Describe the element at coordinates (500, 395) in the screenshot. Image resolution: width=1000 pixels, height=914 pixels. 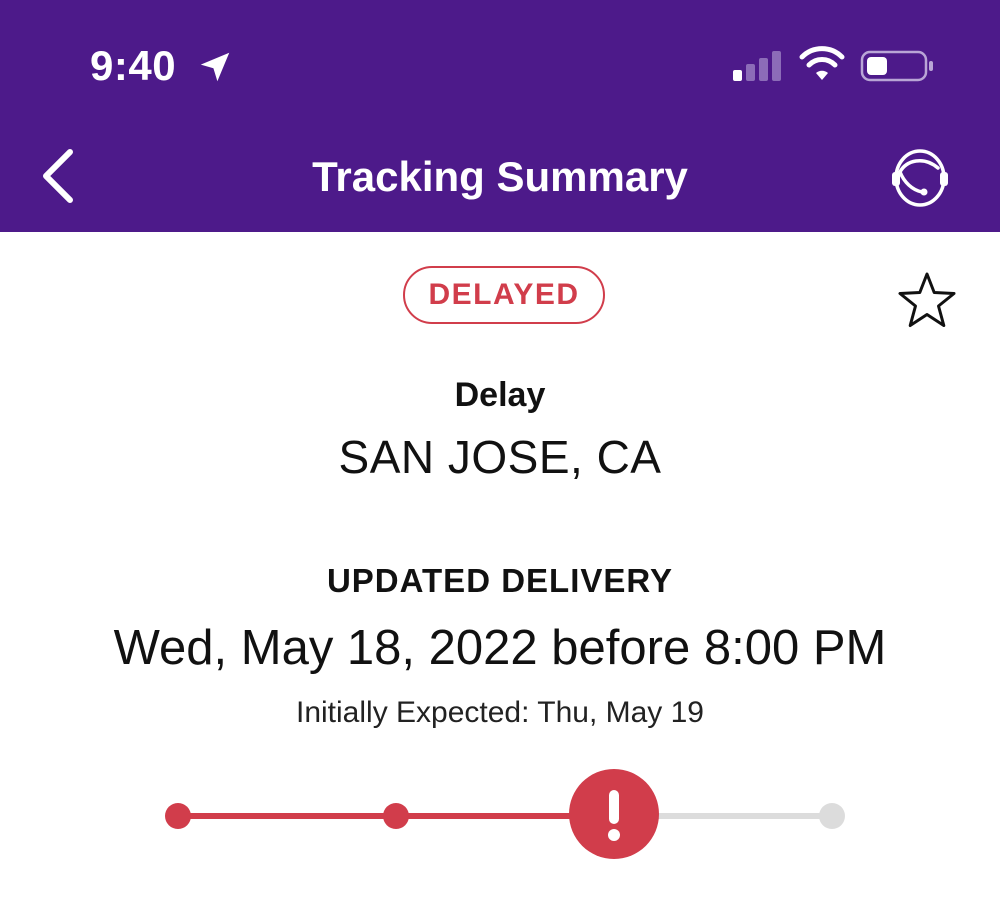
I see `event-label: Delay` at that location.